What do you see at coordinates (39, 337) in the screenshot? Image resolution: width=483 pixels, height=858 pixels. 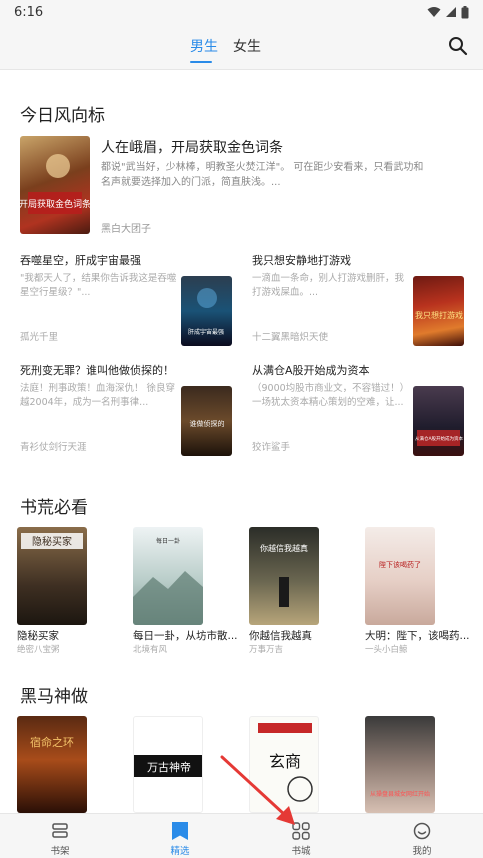 I see `book-card-author: 孤光千里` at bounding box center [39, 337].